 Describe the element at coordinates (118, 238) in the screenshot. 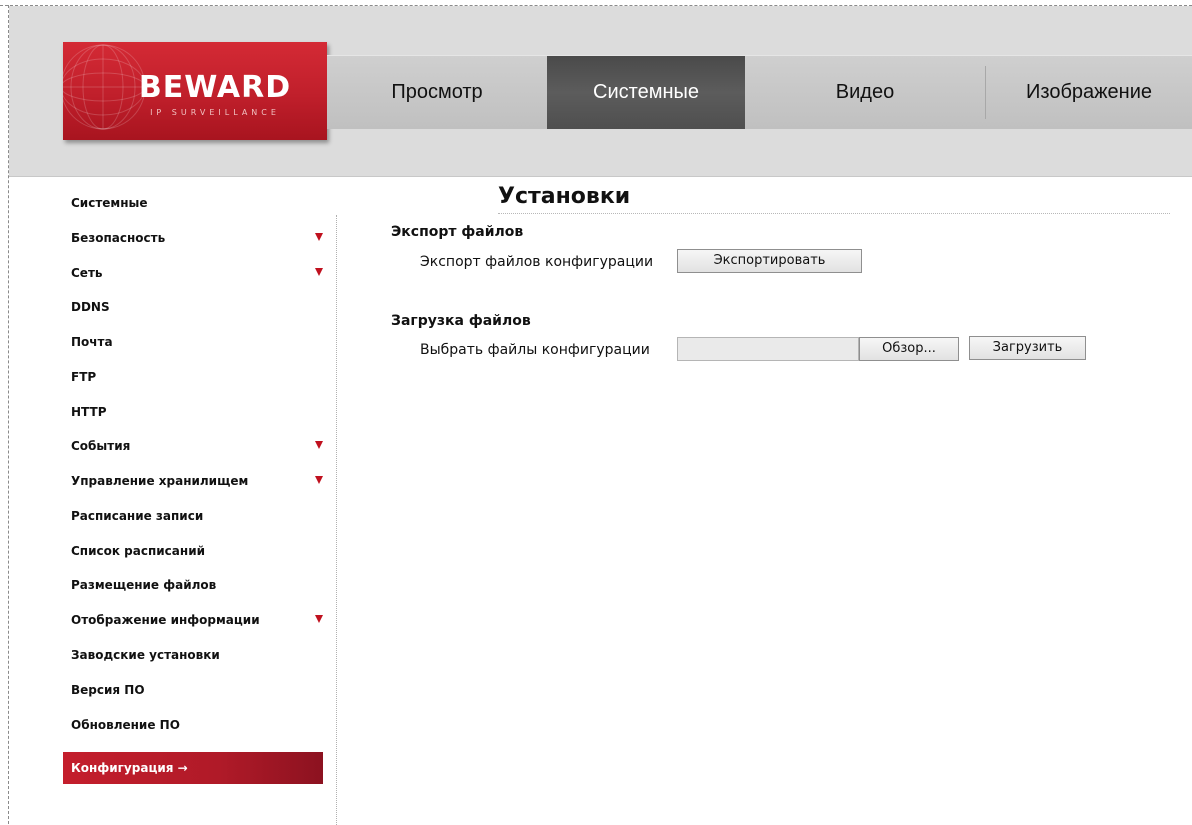

I see `sidebar-item-label: Безопасность` at that location.